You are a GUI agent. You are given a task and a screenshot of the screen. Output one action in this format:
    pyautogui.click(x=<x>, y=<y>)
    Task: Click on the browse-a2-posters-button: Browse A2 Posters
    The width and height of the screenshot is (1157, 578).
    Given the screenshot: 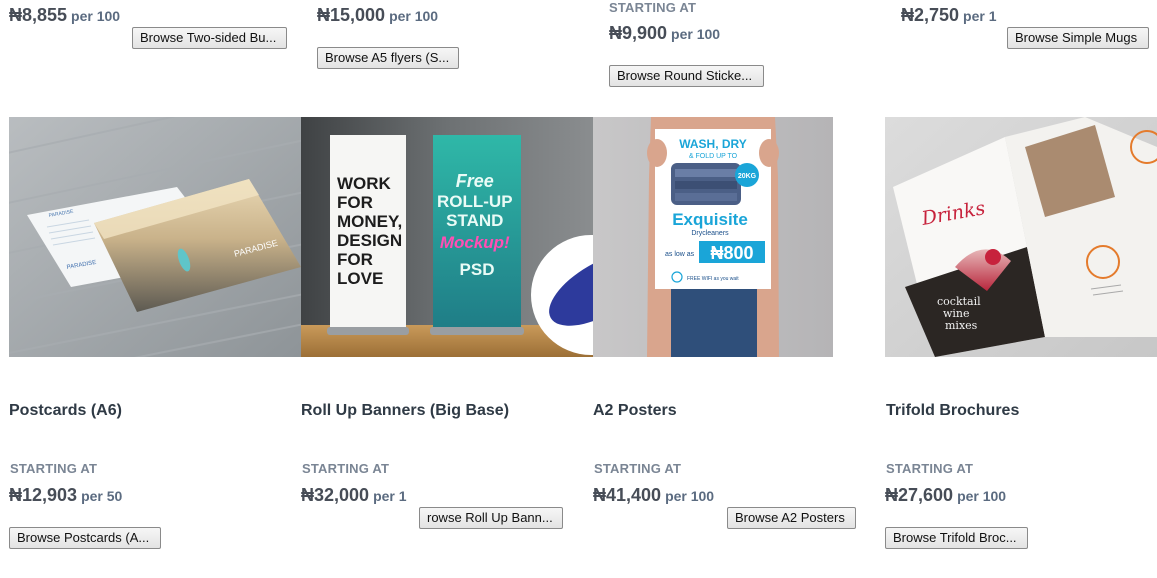 What is the action you would take?
    pyautogui.click(x=791, y=518)
    